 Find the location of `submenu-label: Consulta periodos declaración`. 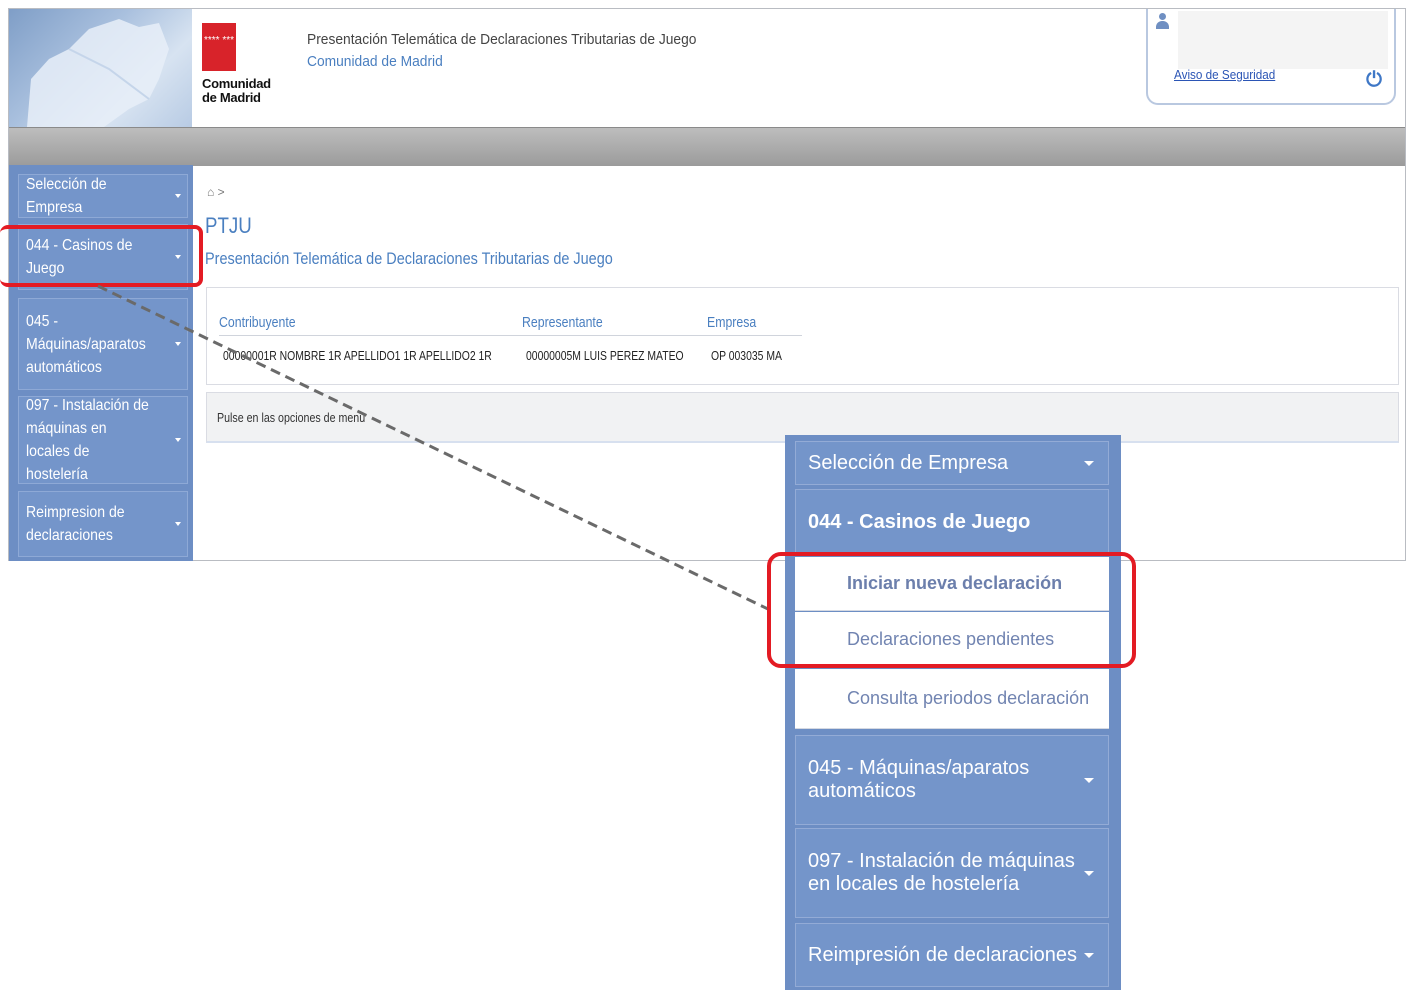

submenu-label: Consulta periodos declaración is located at coordinates (968, 698).